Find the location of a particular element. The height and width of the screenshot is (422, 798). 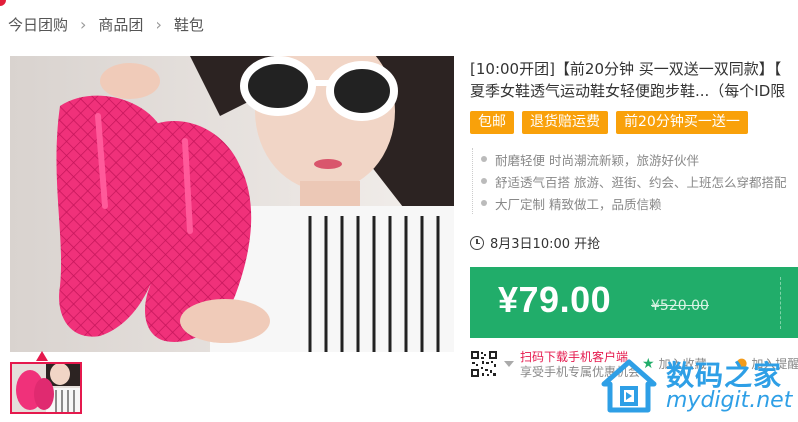

tag-buy-one-get-one: 前20分钟买一送一 is located at coordinates (682, 122).